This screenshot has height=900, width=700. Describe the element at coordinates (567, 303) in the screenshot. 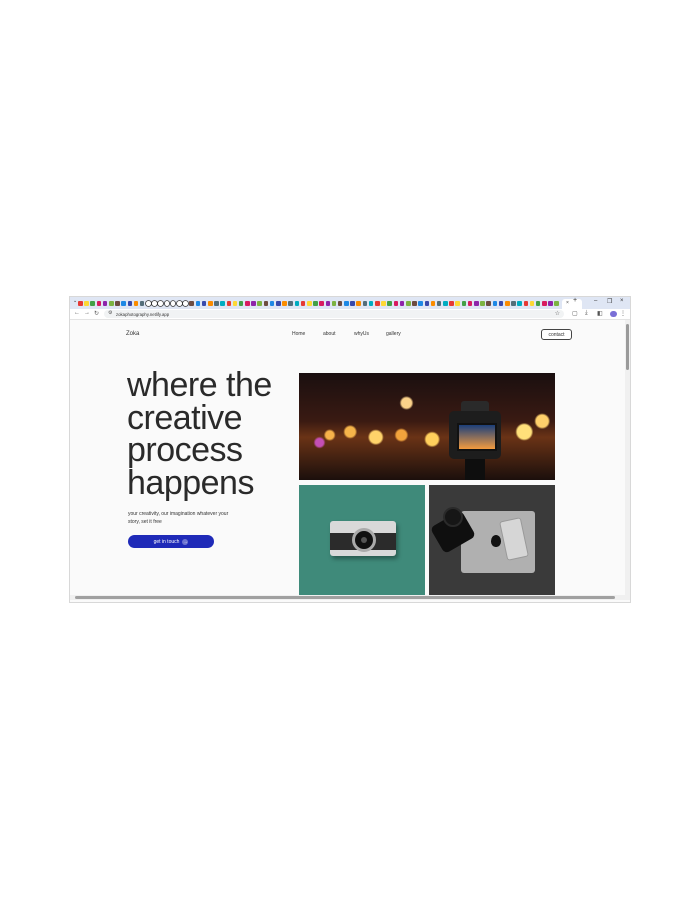

I see `tab-close-icon: ×` at that location.